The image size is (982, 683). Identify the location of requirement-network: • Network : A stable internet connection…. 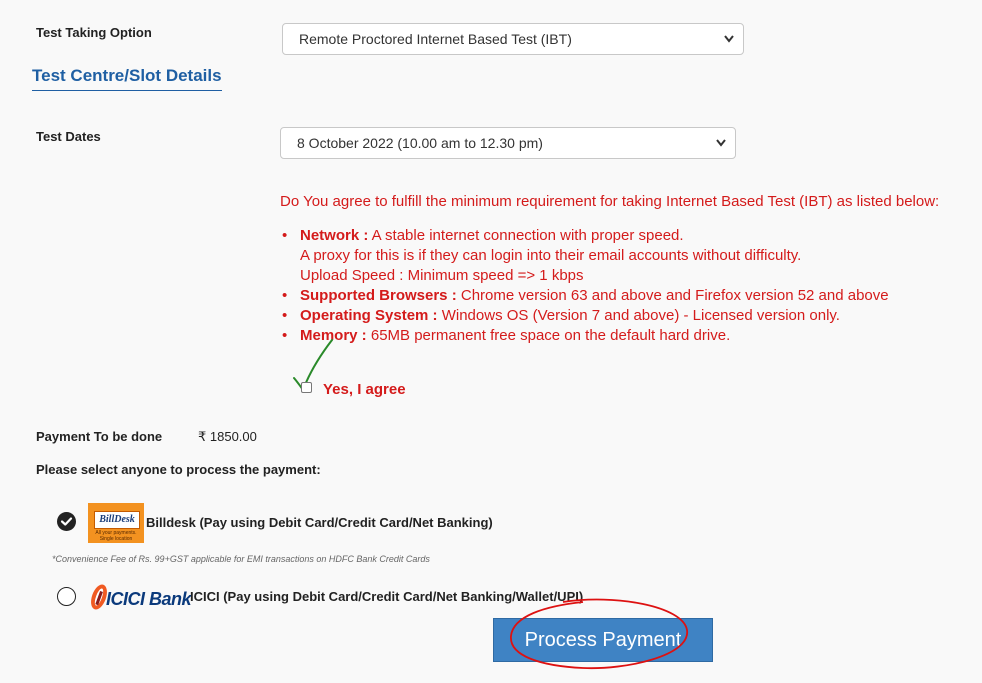
(542, 255).